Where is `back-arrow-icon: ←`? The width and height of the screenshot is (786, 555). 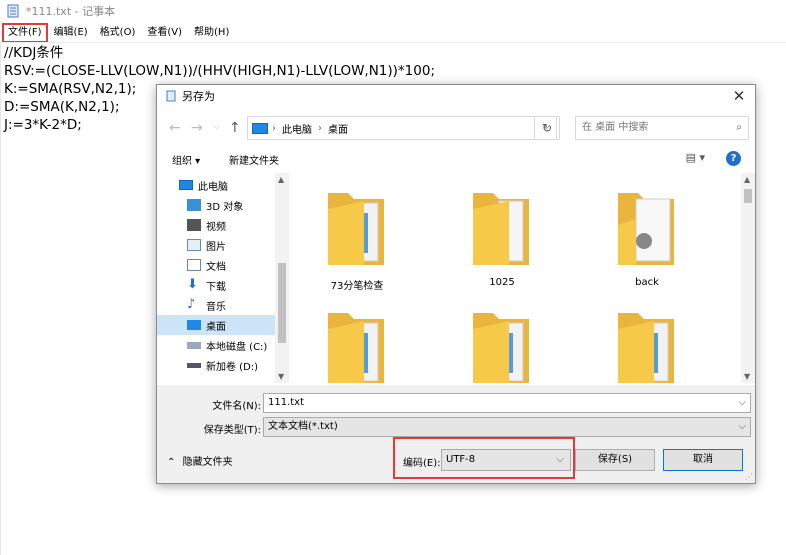 back-arrow-icon: ← is located at coordinates (175, 128).